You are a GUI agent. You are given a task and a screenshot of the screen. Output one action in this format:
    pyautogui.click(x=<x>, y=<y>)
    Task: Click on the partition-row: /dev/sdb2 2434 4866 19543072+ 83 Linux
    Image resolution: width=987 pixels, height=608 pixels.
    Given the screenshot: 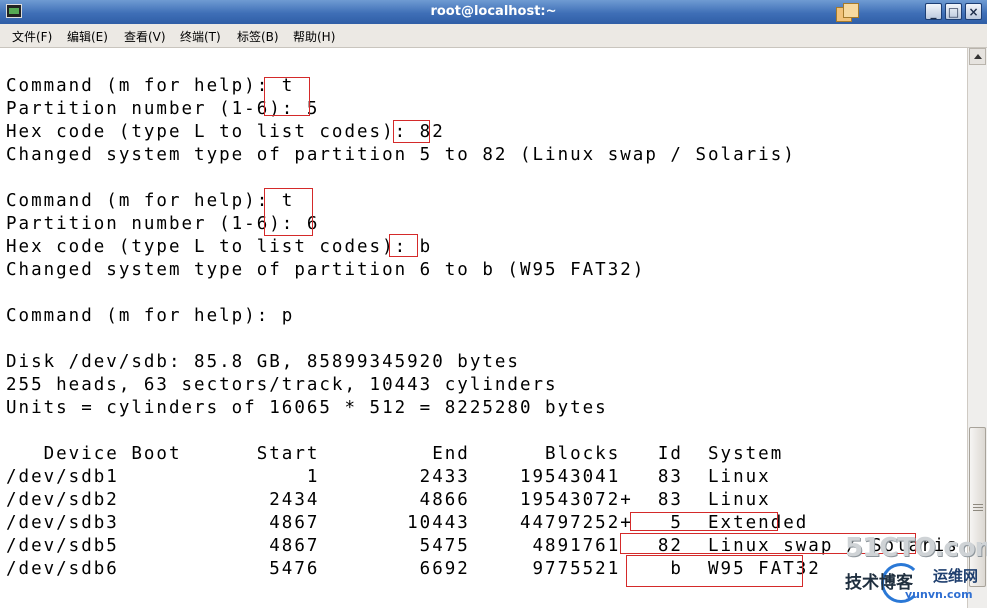 What is the action you would take?
    pyautogui.click(x=388, y=500)
    